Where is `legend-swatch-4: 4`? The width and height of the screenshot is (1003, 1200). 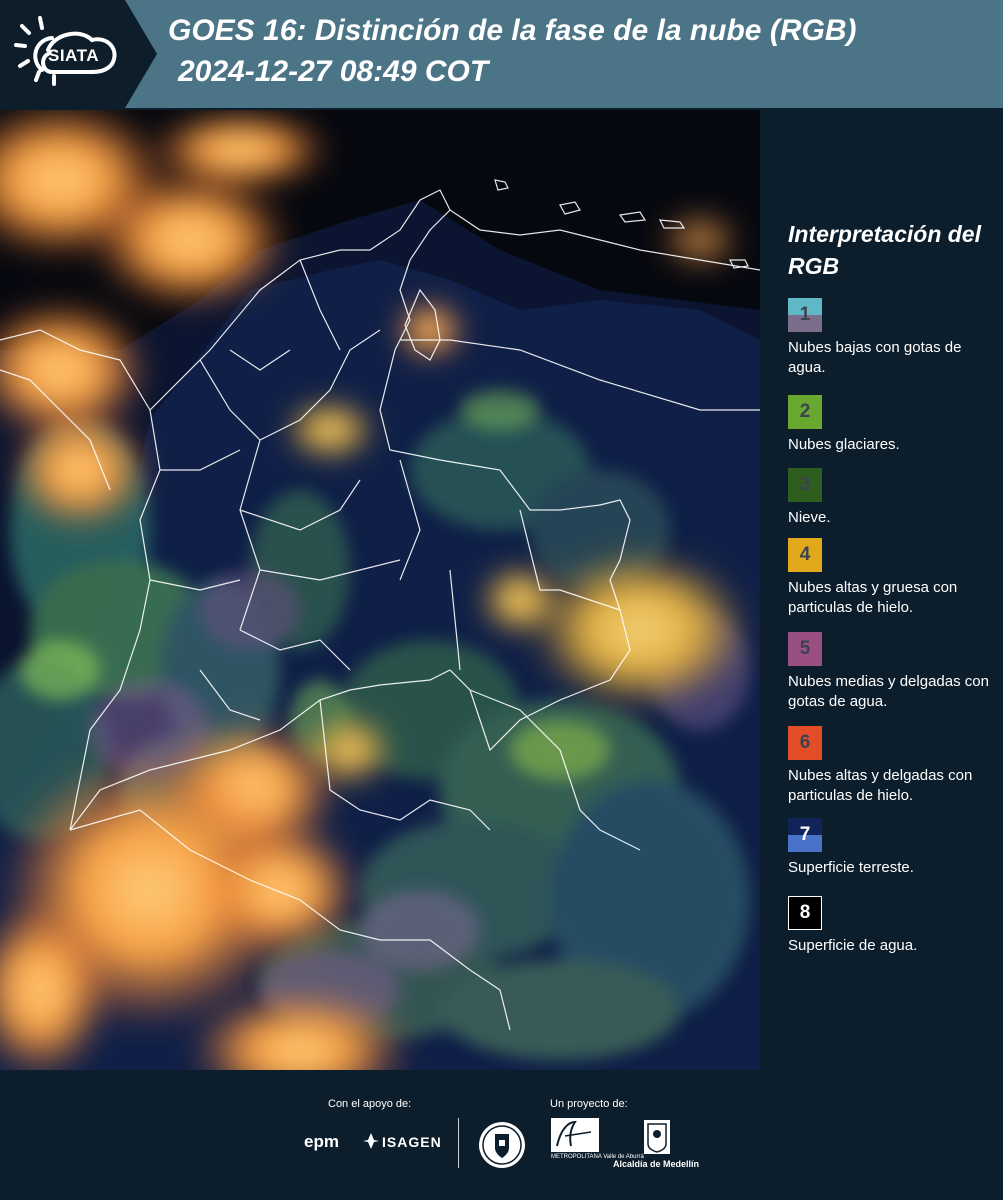
legend-swatch-4: 4 is located at coordinates (805, 555).